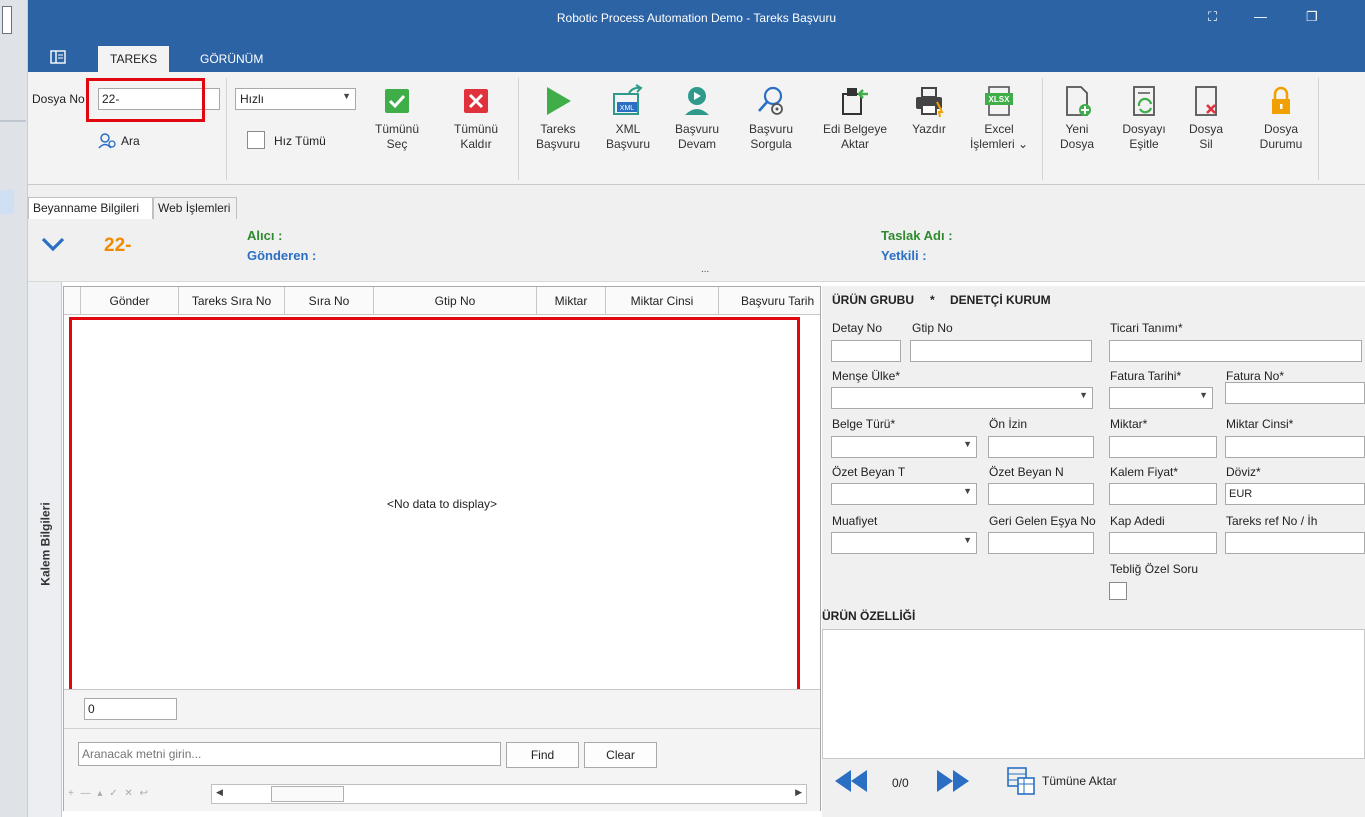 This screenshot has height=817, width=1365. What do you see at coordinates (219, 792) in the screenshot?
I see `scroll-left-icon: ◀` at bounding box center [219, 792].